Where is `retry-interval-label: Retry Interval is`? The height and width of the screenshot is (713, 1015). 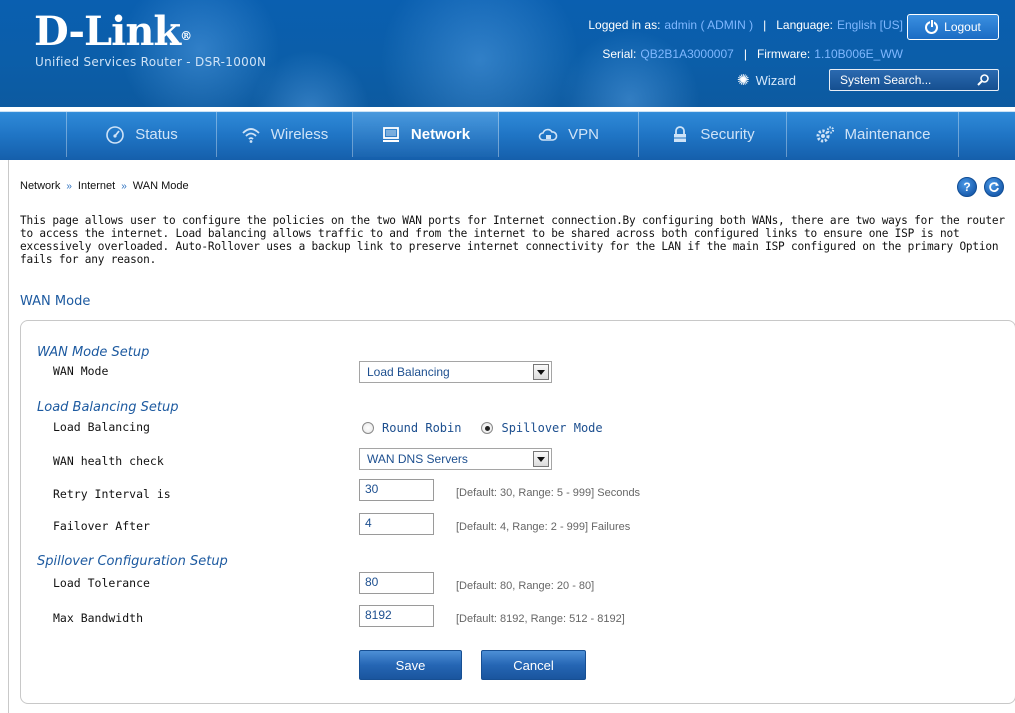 retry-interval-label: Retry Interval is is located at coordinates (112, 494).